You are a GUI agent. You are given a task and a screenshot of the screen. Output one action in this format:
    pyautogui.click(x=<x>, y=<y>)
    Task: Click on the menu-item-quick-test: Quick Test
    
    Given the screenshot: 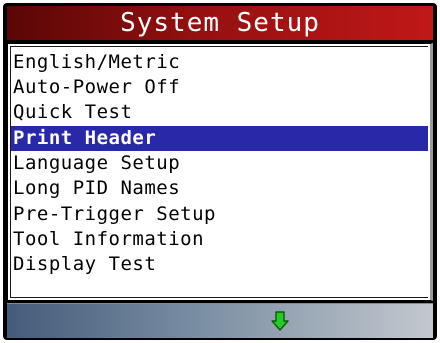 What is the action you would take?
    pyautogui.click(x=220, y=112)
    